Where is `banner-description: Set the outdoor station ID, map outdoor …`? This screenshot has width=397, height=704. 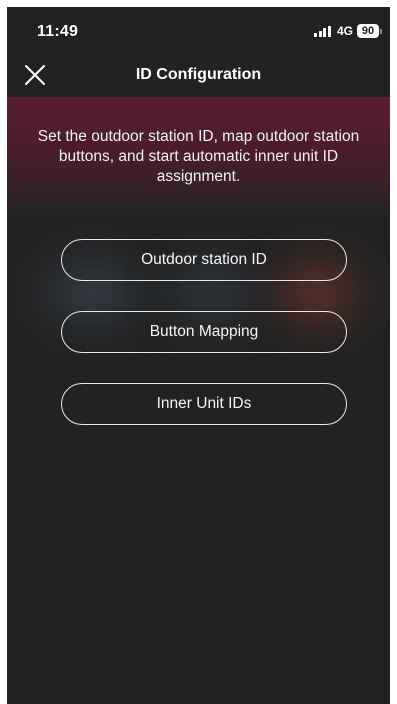
banner-description: Set the outdoor station ID, map outdoor … is located at coordinates (198, 156).